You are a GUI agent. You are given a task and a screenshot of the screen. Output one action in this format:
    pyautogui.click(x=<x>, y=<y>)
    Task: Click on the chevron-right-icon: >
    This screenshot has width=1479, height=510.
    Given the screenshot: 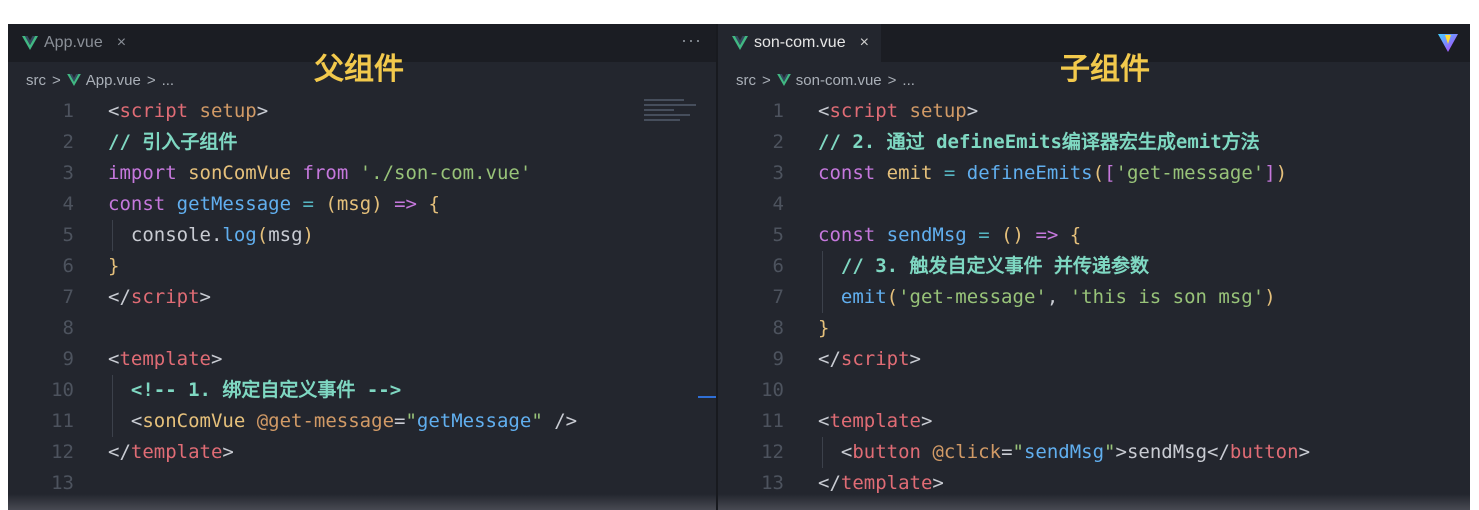 What is the action you would take?
    pyautogui.click(x=892, y=80)
    